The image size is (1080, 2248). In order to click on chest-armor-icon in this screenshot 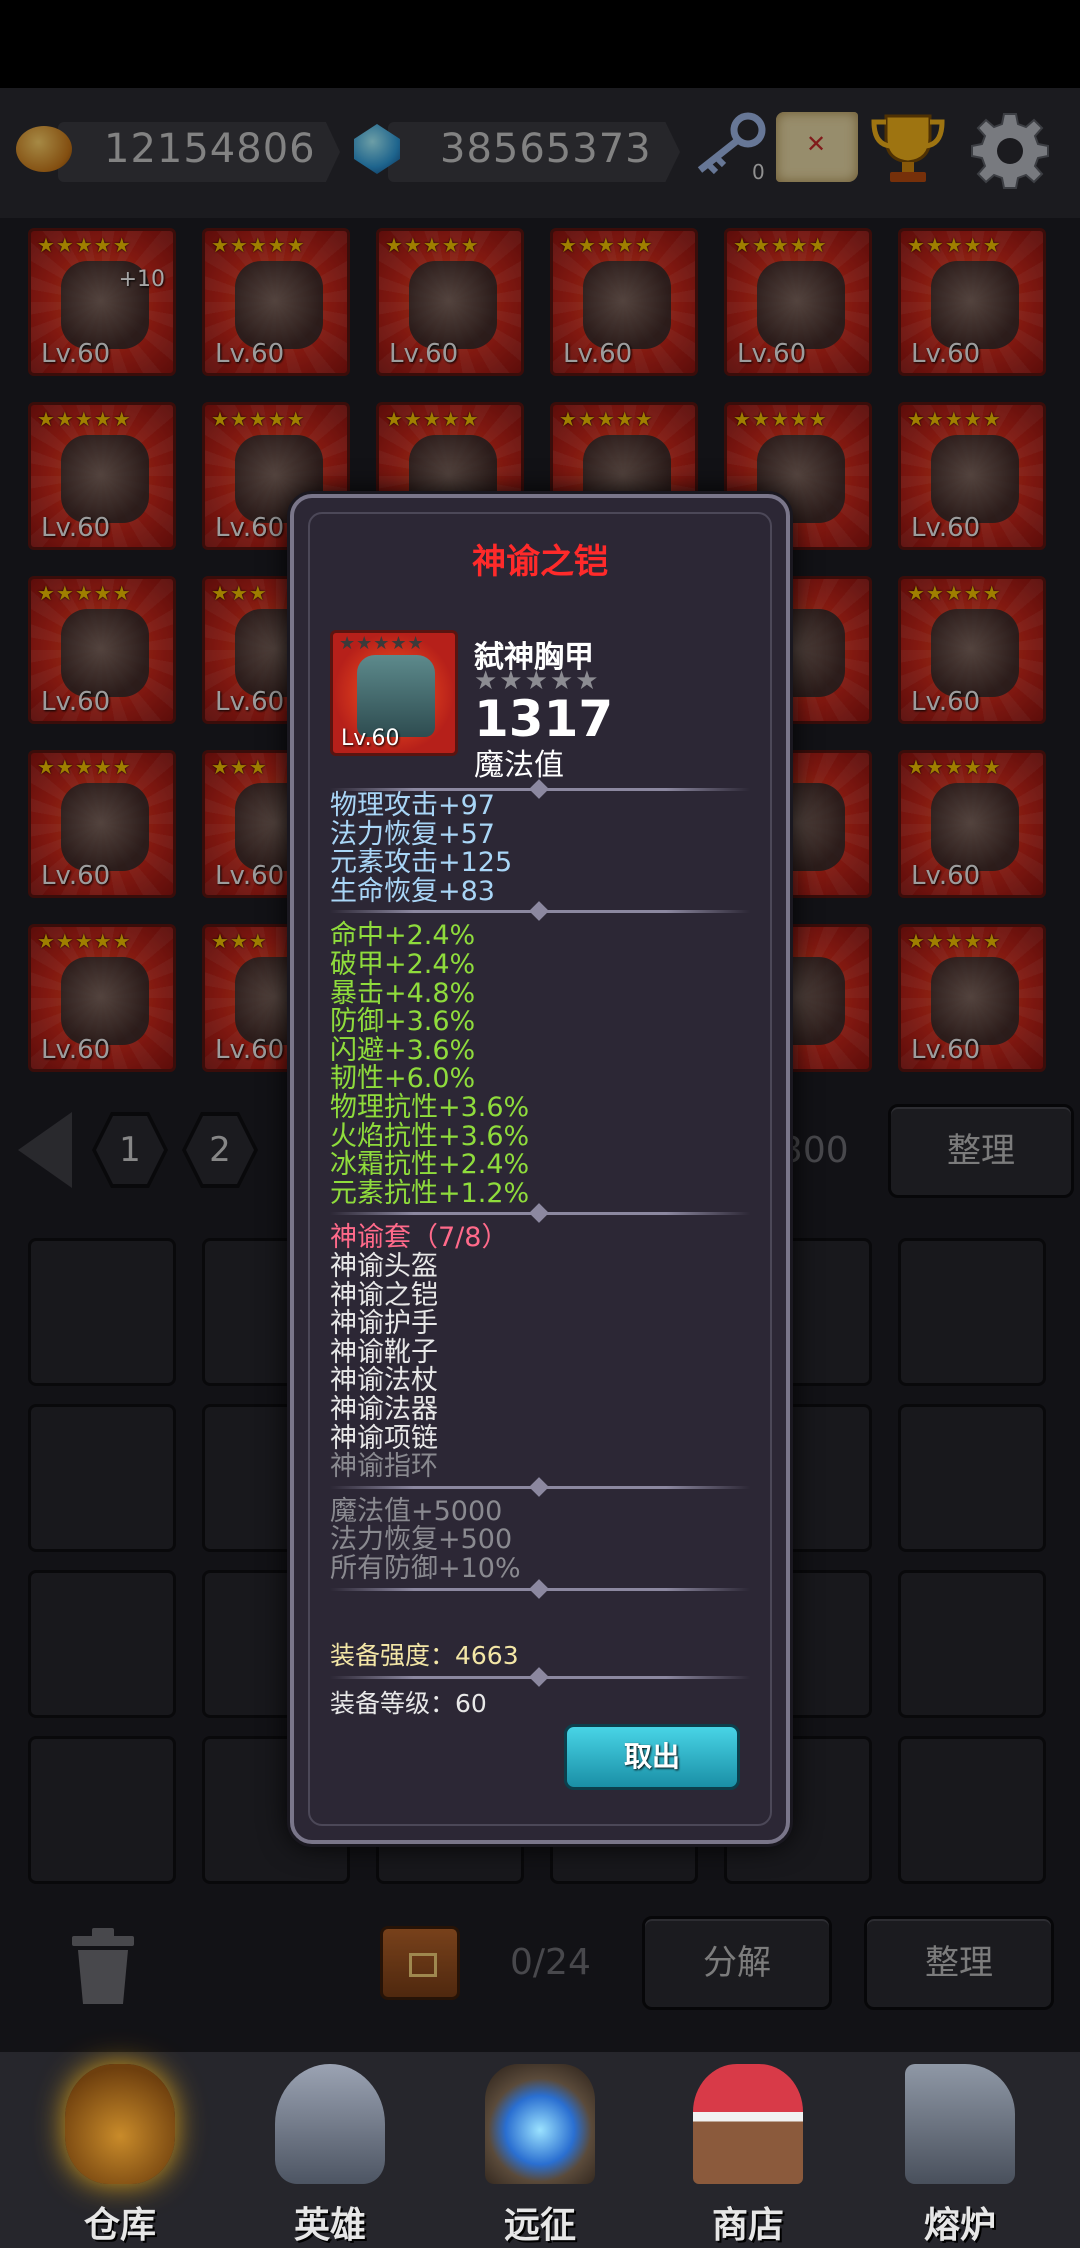, I will do `click(396, 696)`.